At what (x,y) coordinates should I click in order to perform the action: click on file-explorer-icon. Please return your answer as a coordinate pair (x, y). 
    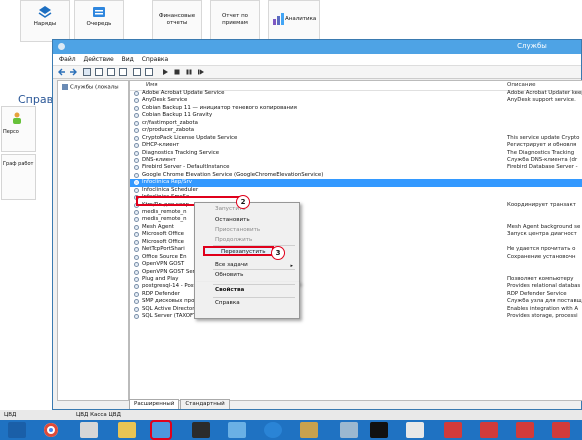
    Looking at the image, I should click on (89, 430).